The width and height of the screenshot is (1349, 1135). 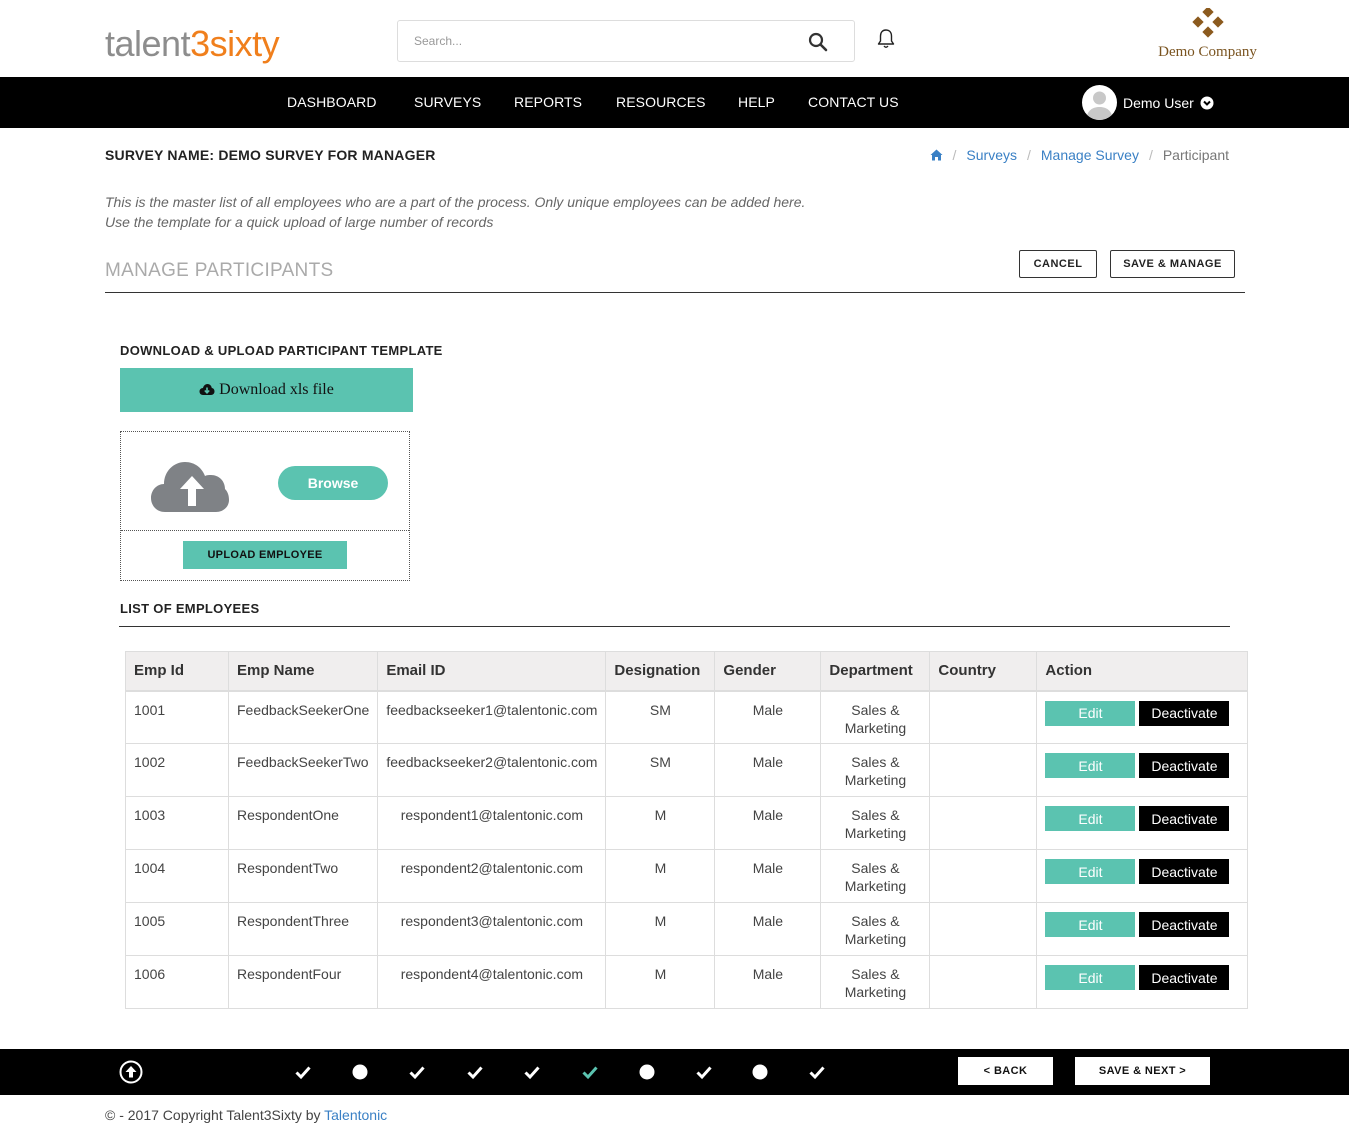 What do you see at coordinates (598, 41) in the screenshot?
I see `search-input` at bounding box center [598, 41].